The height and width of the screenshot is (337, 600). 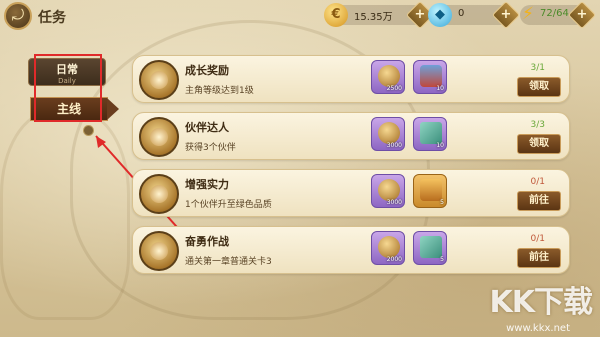 What do you see at coordinates (388, 77) in the screenshot?
I see `reward-gold-bag-icon: 2500` at bounding box center [388, 77].